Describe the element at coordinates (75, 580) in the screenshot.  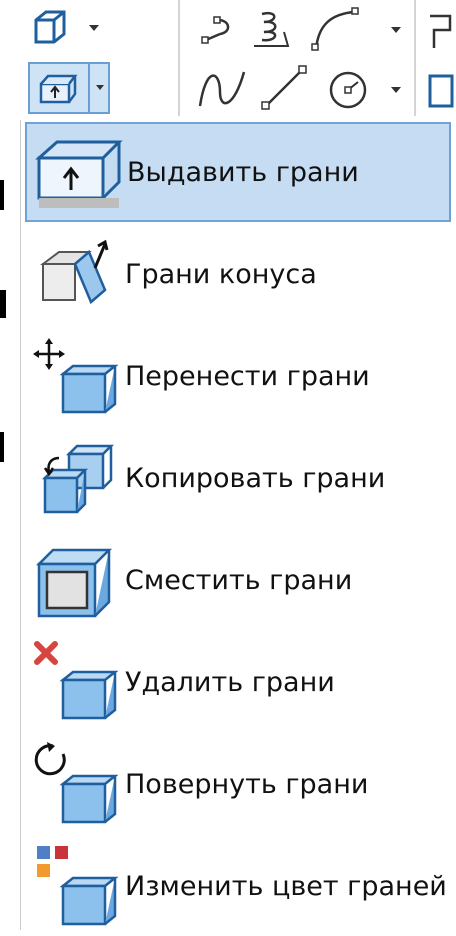
I see `offset-faces-icon` at that location.